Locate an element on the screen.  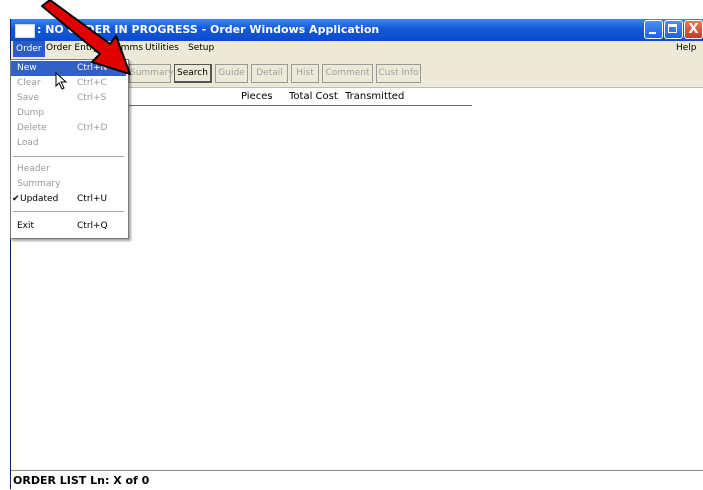
menu-setup: Setup is located at coordinates (201, 48).